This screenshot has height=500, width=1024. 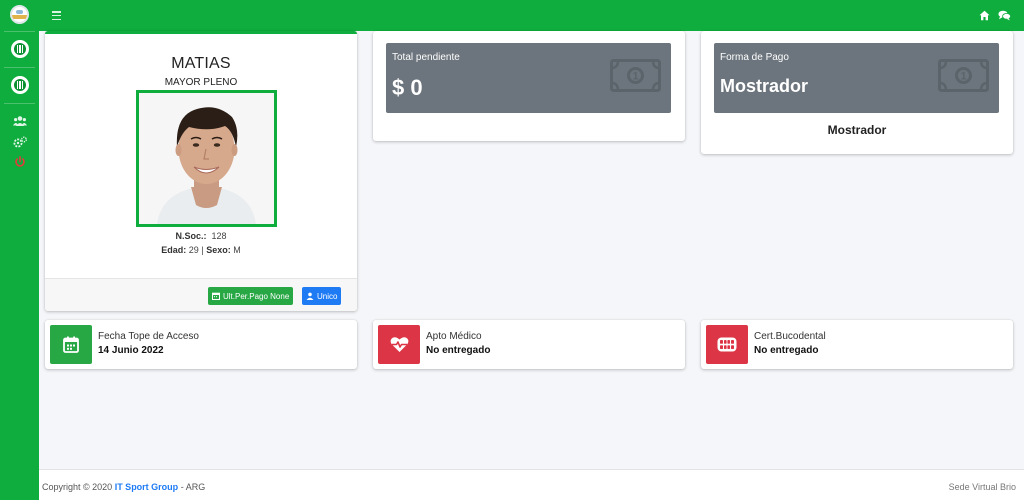 What do you see at coordinates (193, 487) in the screenshot?
I see `copyright-suffix: - ARG` at bounding box center [193, 487].